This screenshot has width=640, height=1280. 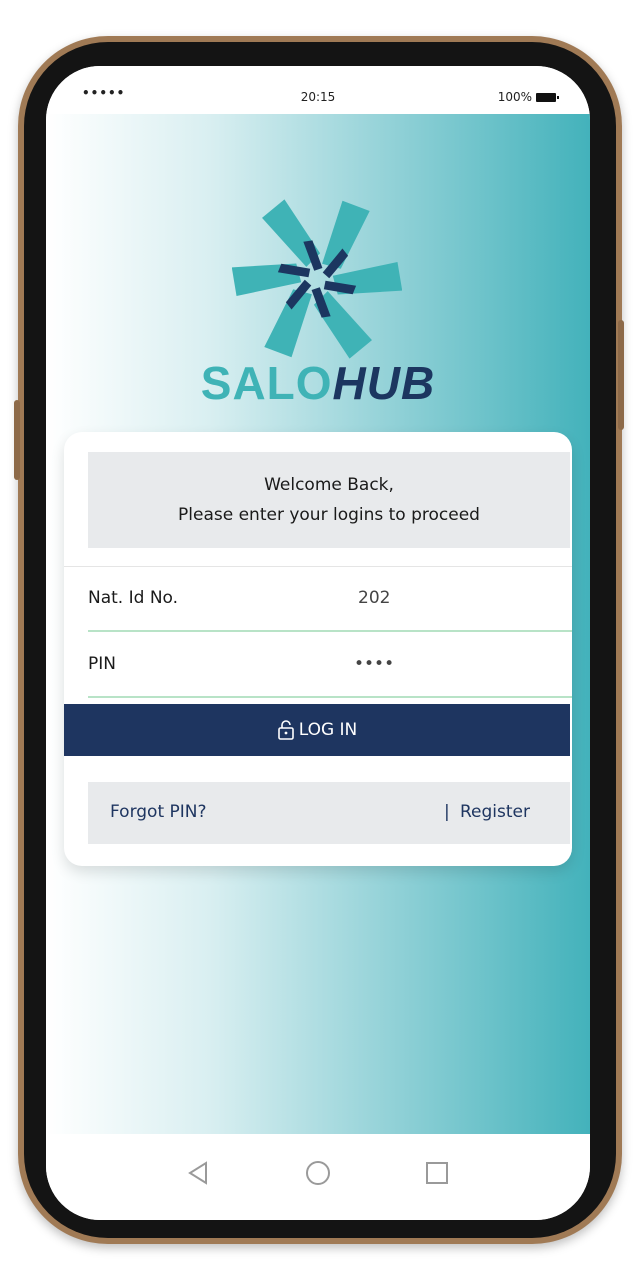 I want to click on brand-part-hub: HUB, so click(x=384, y=383).